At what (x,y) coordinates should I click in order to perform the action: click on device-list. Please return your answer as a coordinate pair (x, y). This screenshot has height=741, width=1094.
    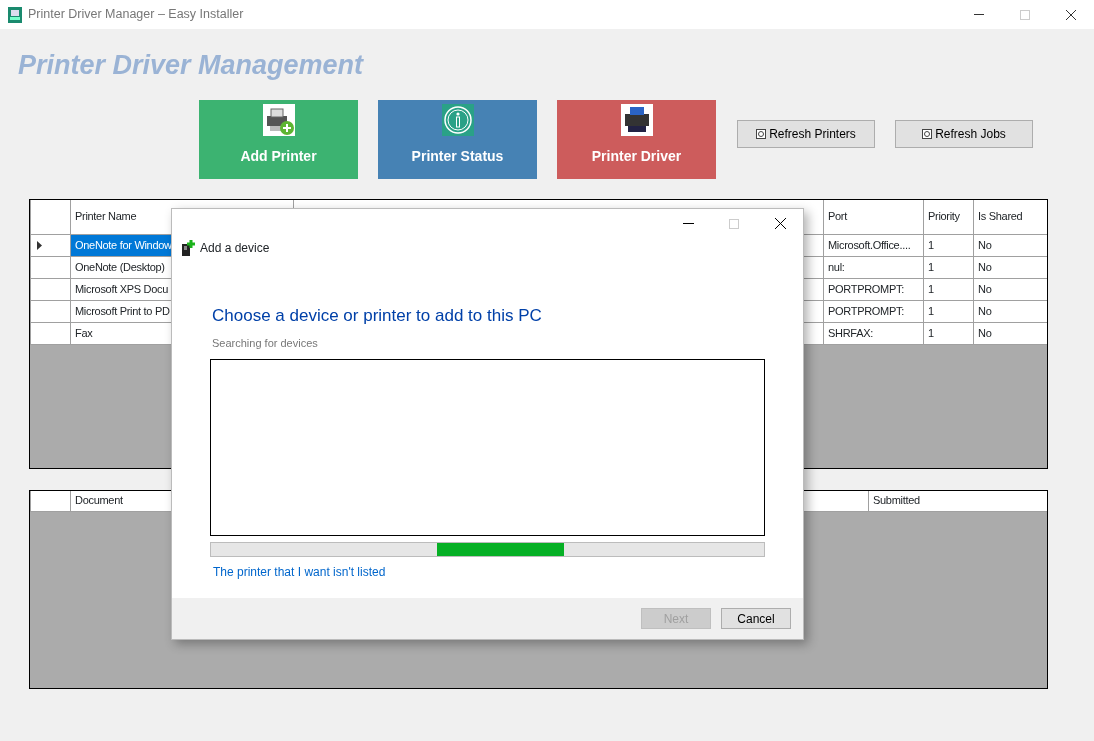
    Looking at the image, I should click on (487, 447).